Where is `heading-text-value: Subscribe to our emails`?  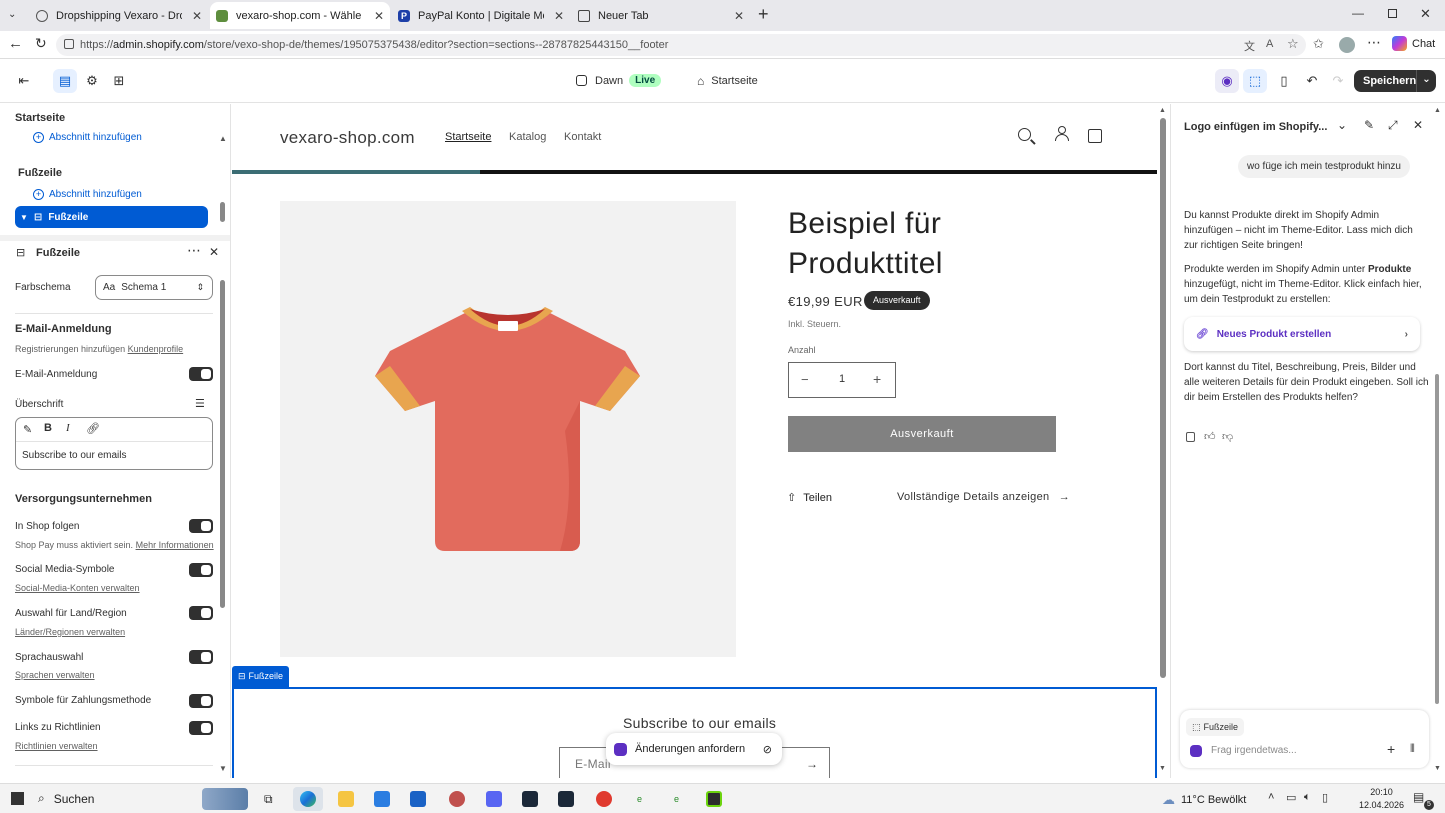
heading-text-value: Subscribe to our emails is located at coordinates (74, 455).